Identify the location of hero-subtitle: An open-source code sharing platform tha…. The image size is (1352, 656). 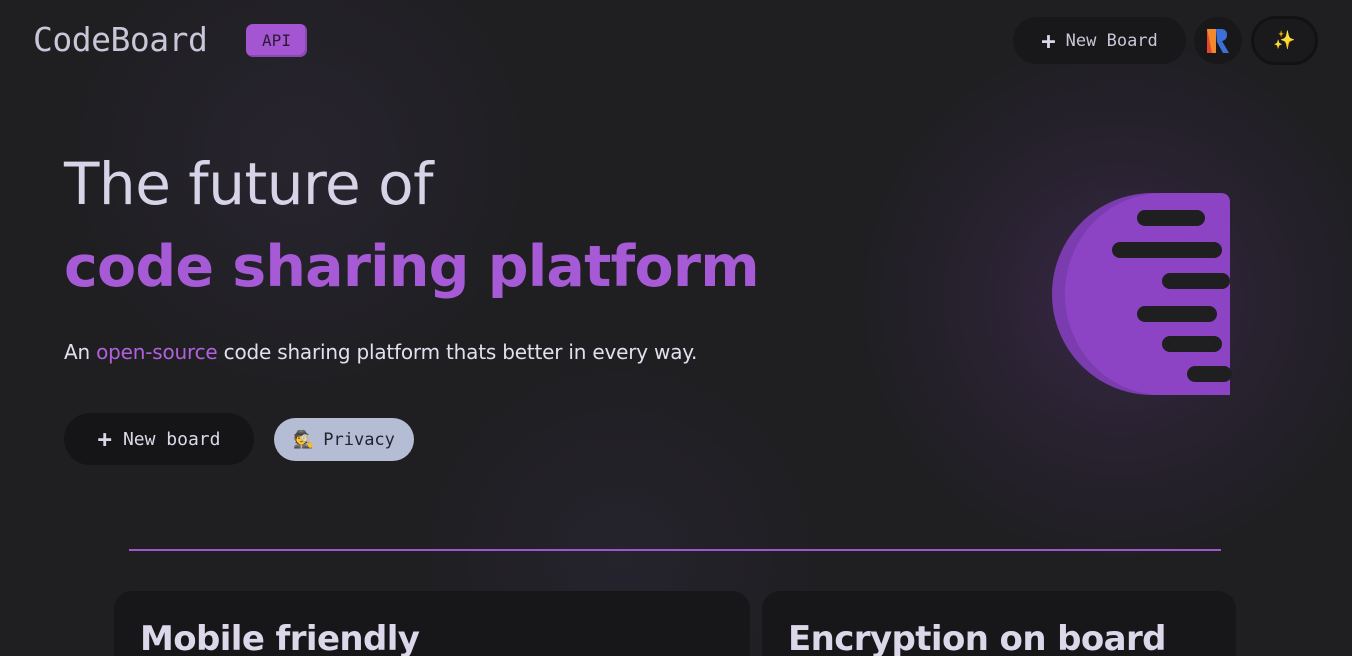
(380, 352).